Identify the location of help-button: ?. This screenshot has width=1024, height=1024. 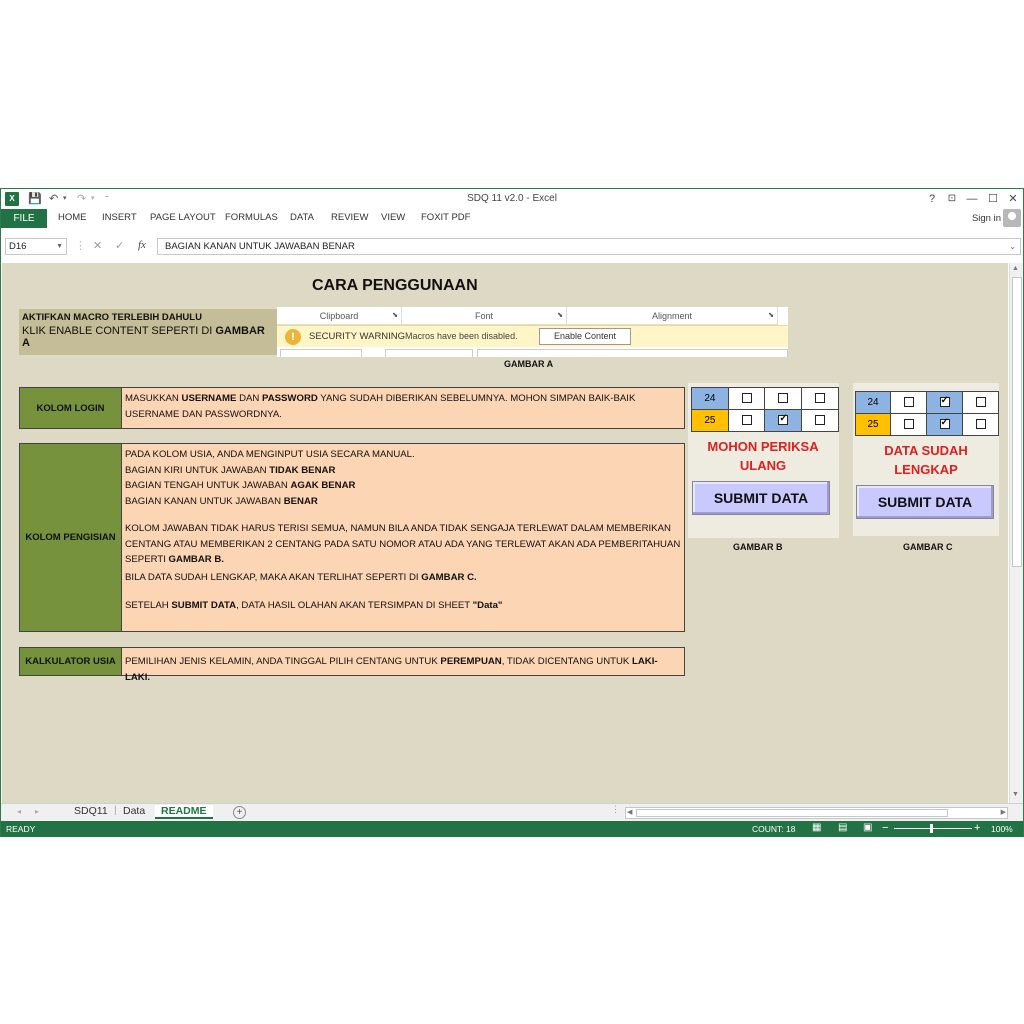
(932, 199).